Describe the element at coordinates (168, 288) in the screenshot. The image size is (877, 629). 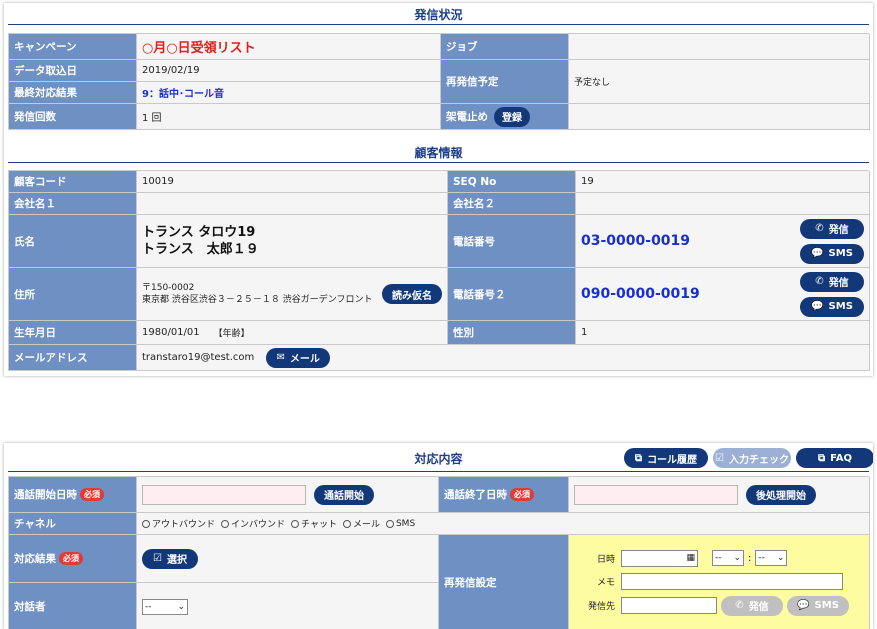
I see `zip-value: 〒150-0002` at that location.